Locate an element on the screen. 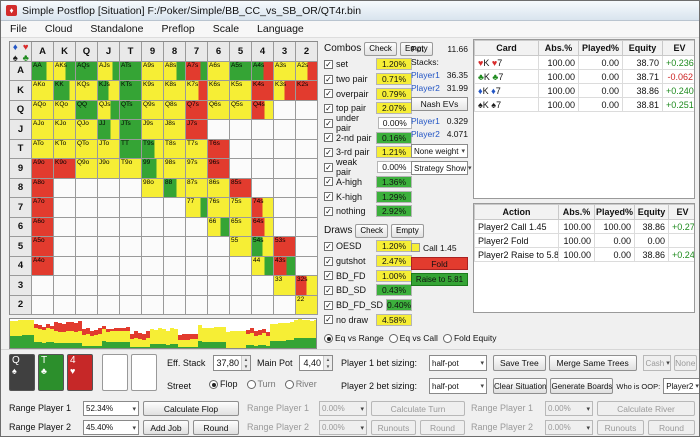 This screenshot has height=437, width=700. matrix-cell-J8s: J8s is located at coordinates (175, 130).